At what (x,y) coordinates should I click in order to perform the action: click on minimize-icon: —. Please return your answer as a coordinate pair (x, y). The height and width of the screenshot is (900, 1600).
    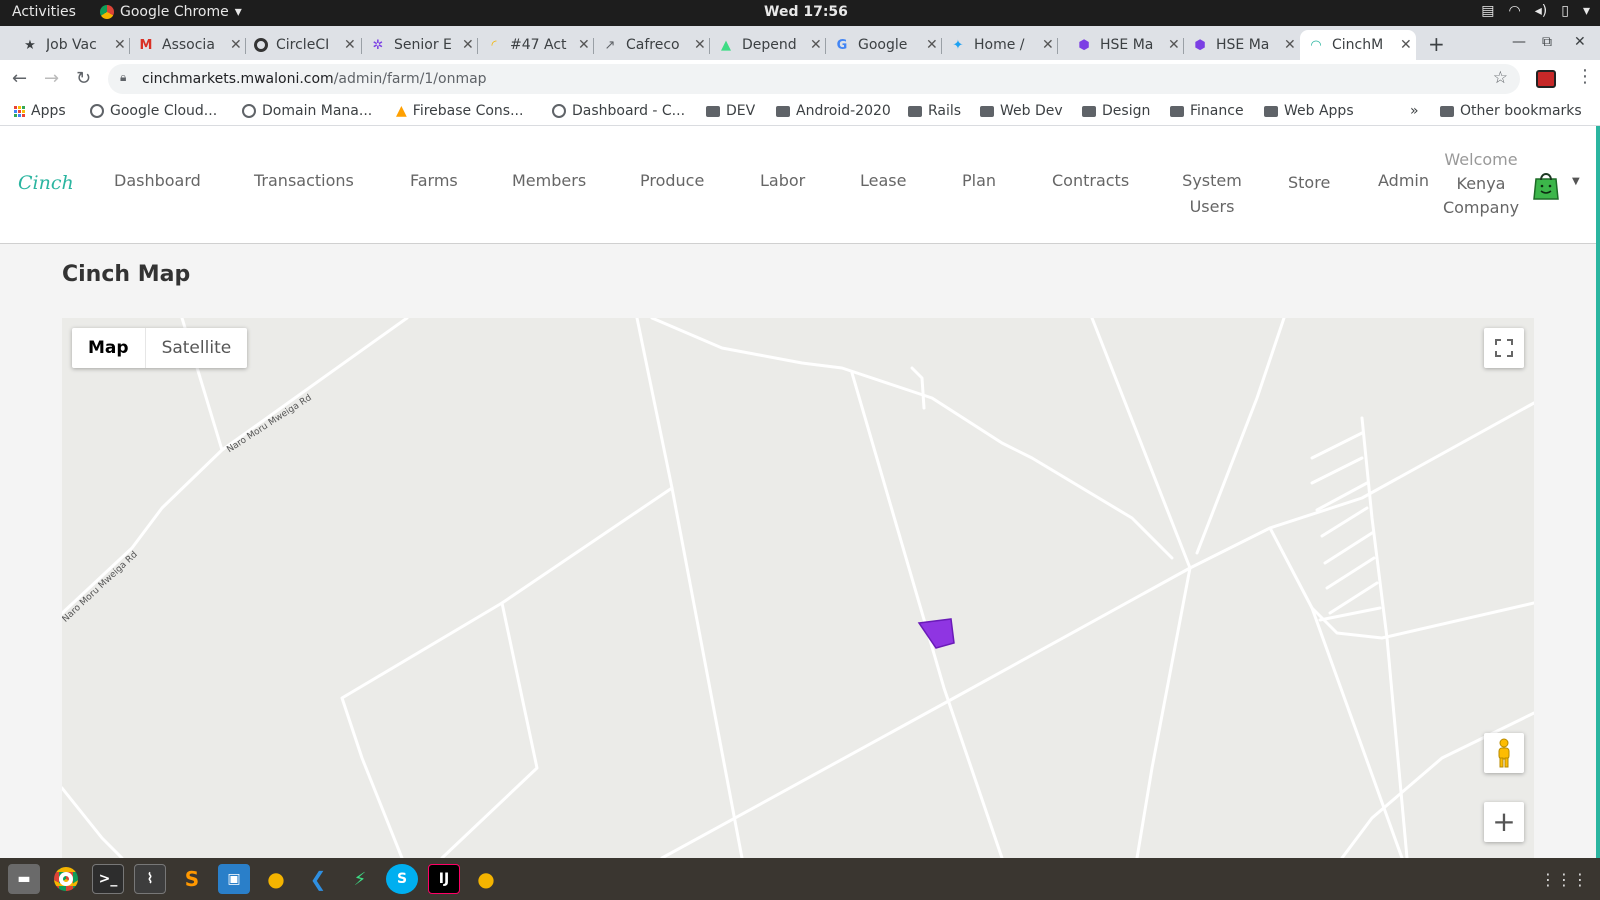
    Looking at the image, I should click on (1519, 42).